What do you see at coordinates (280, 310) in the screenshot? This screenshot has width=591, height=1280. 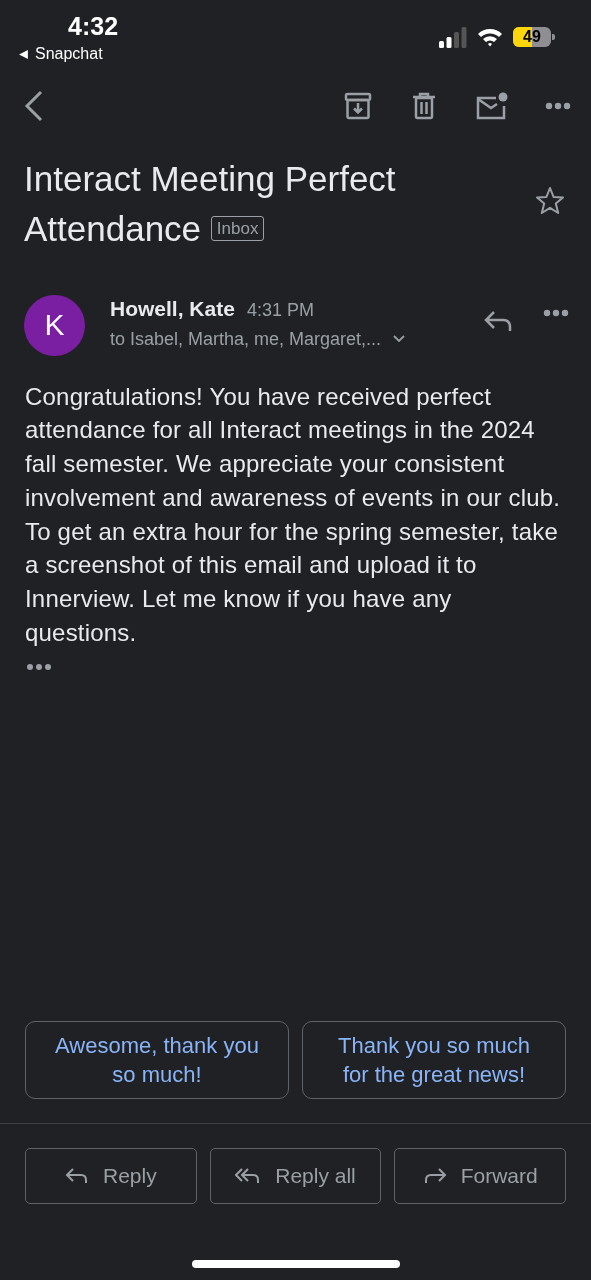 I see `message-time: 4:31 PM` at bounding box center [280, 310].